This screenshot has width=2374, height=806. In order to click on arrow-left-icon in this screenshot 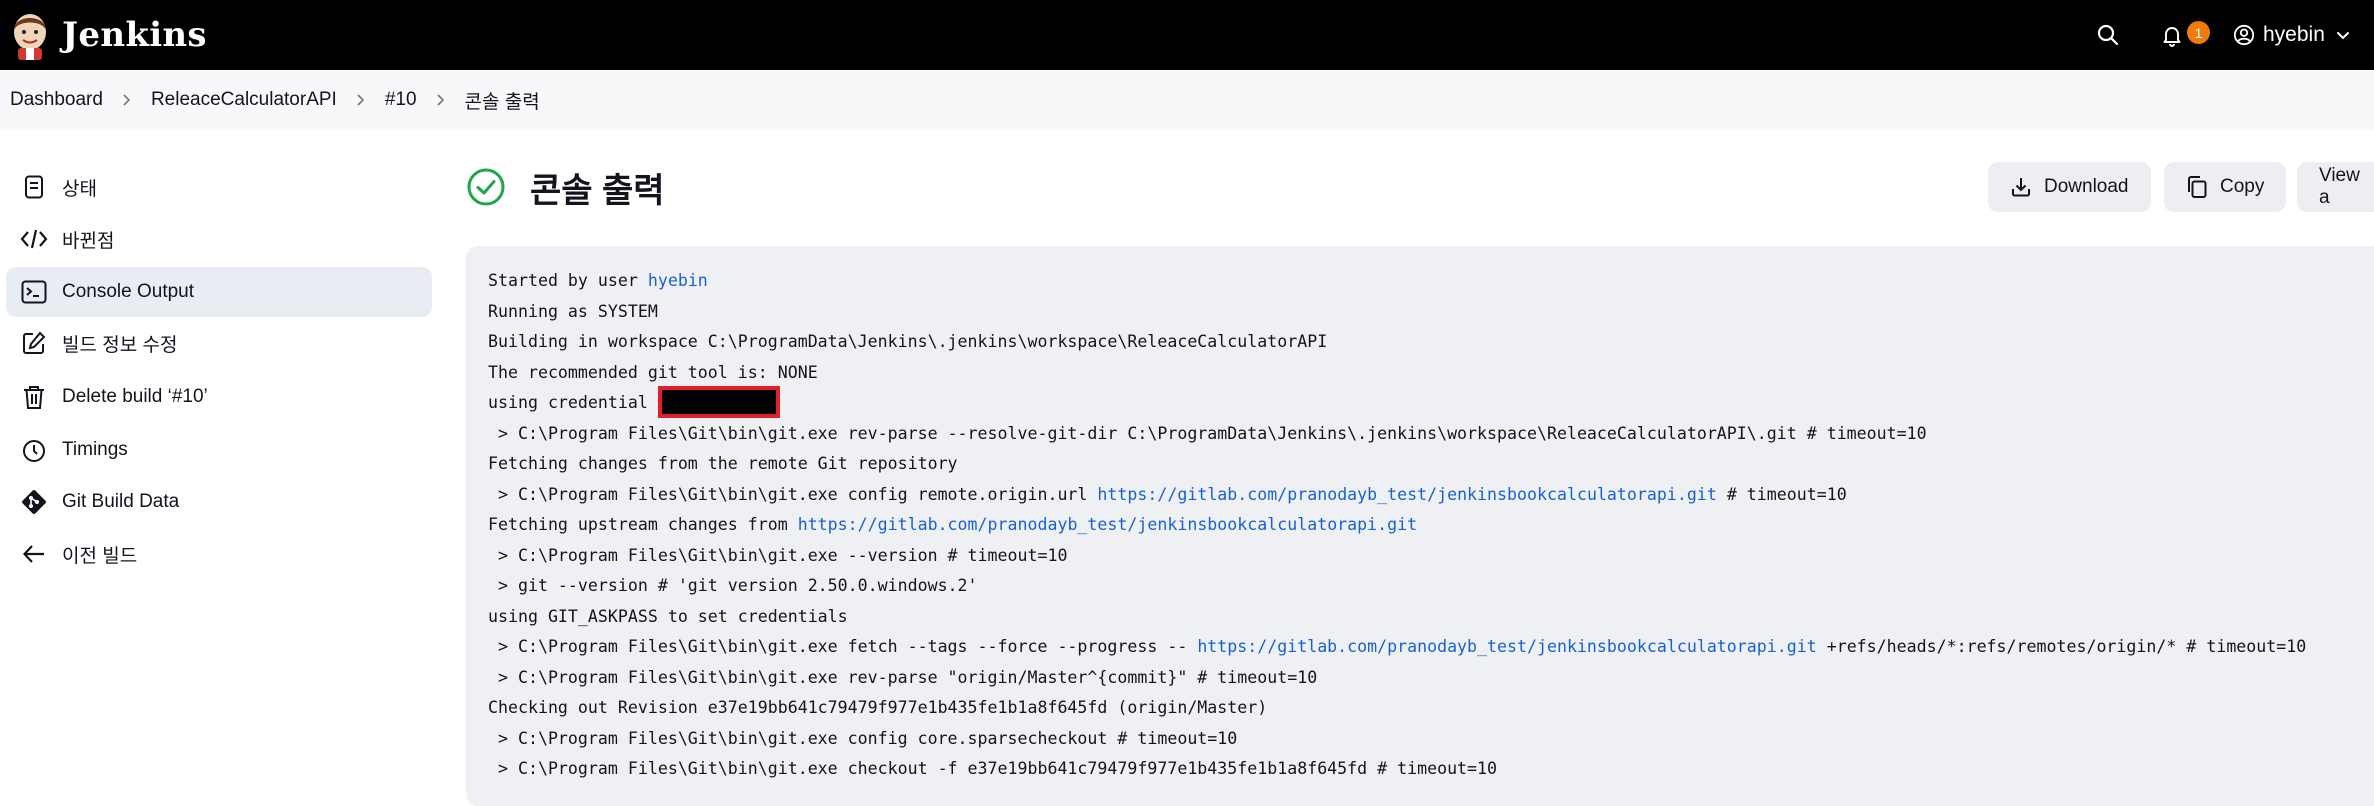, I will do `click(34, 554)`.